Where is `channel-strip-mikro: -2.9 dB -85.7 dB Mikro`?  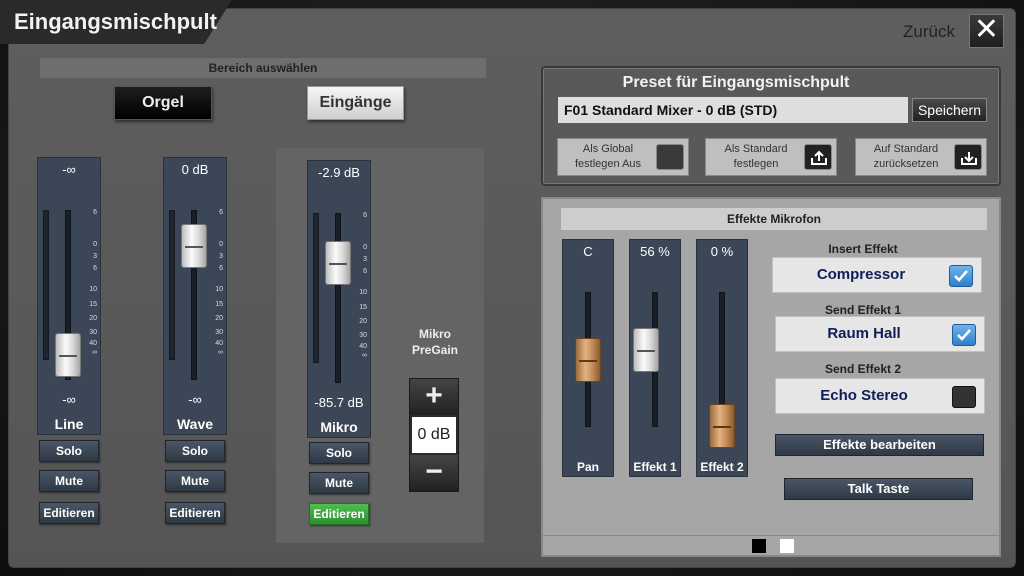 channel-strip-mikro: -2.9 dB -85.7 dB Mikro is located at coordinates (339, 299).